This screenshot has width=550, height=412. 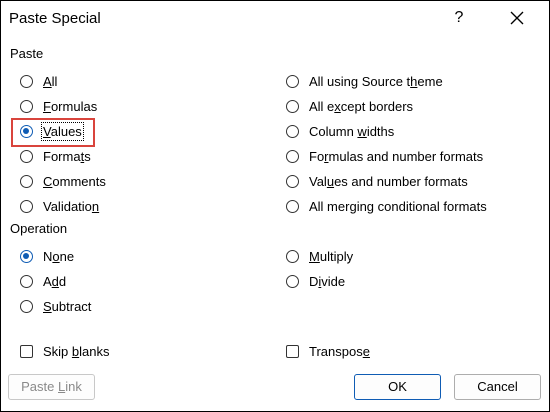 What do you see at coordinates (26, 256) in the screenshot?
I see `radio-button-selected` at bounding box center [26, 256].